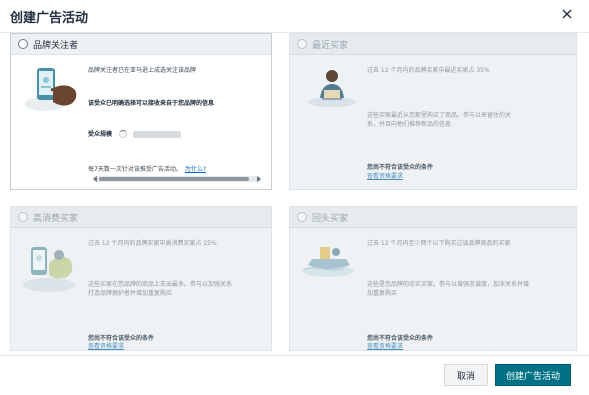 The image size is (589, 395). What do you see at coordinates (439, 115) in the screenshot?
I see `card-detail-line-1: 这些买家最近从您那里购买了商品。参与以来留住的关` at bounding box center [439, 115].